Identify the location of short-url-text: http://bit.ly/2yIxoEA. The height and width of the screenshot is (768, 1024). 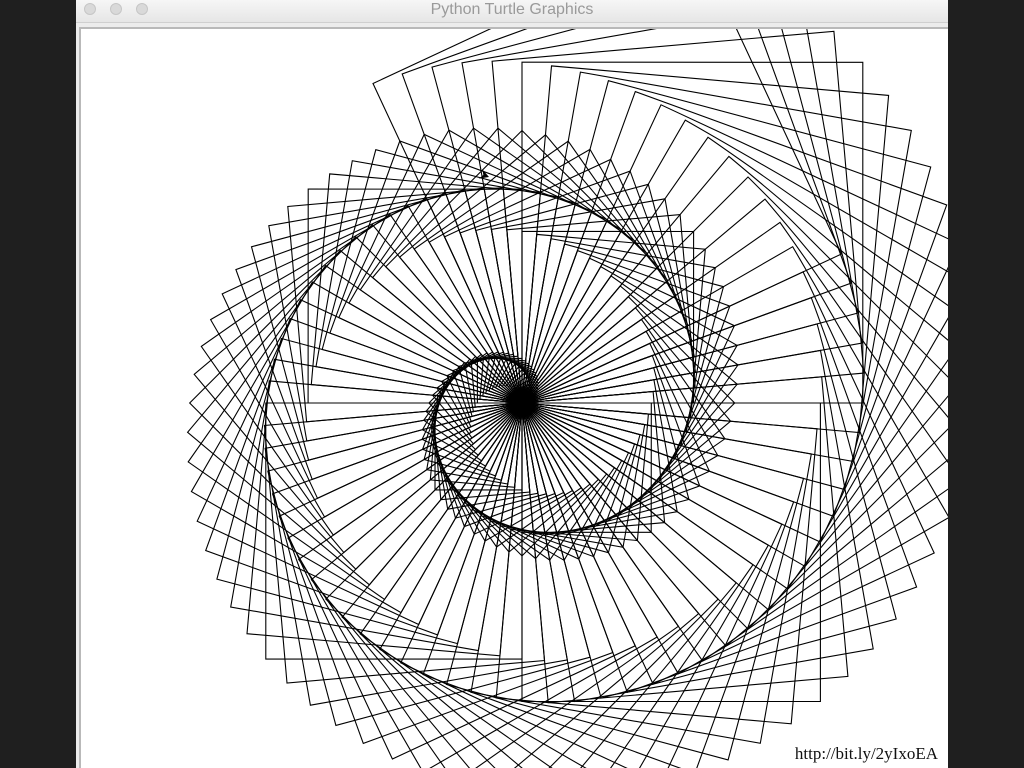
(866, 754).